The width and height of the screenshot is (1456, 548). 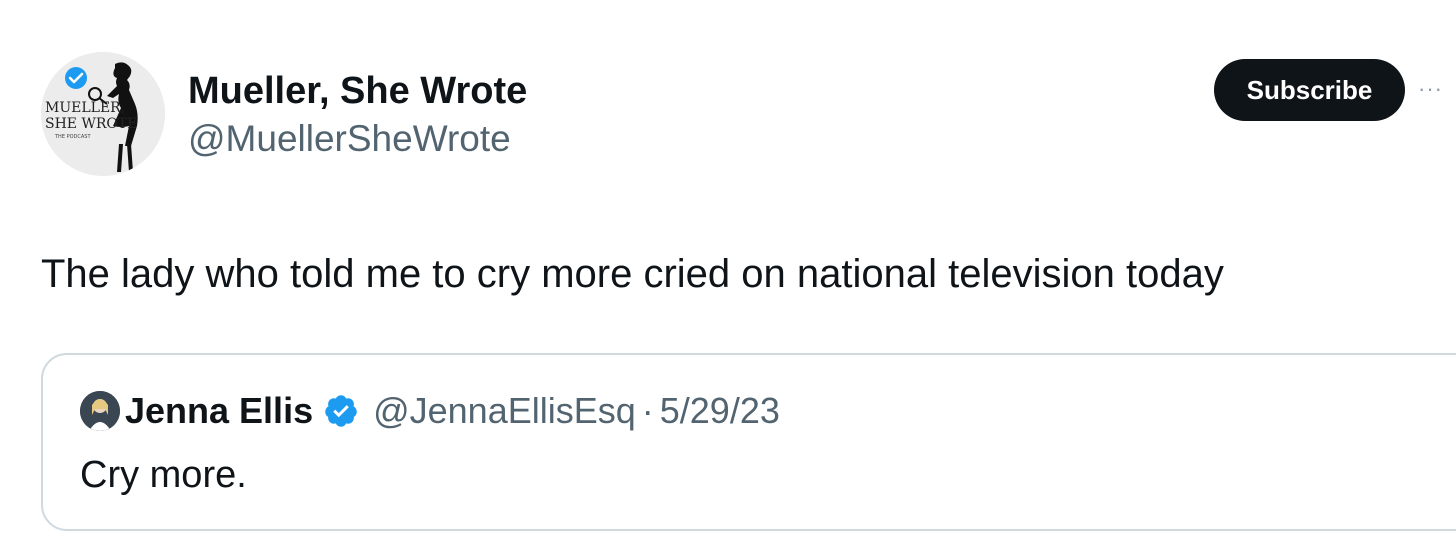 I want to click on author-handle: @MuellerSheWrote, so click(x=349, y=139).